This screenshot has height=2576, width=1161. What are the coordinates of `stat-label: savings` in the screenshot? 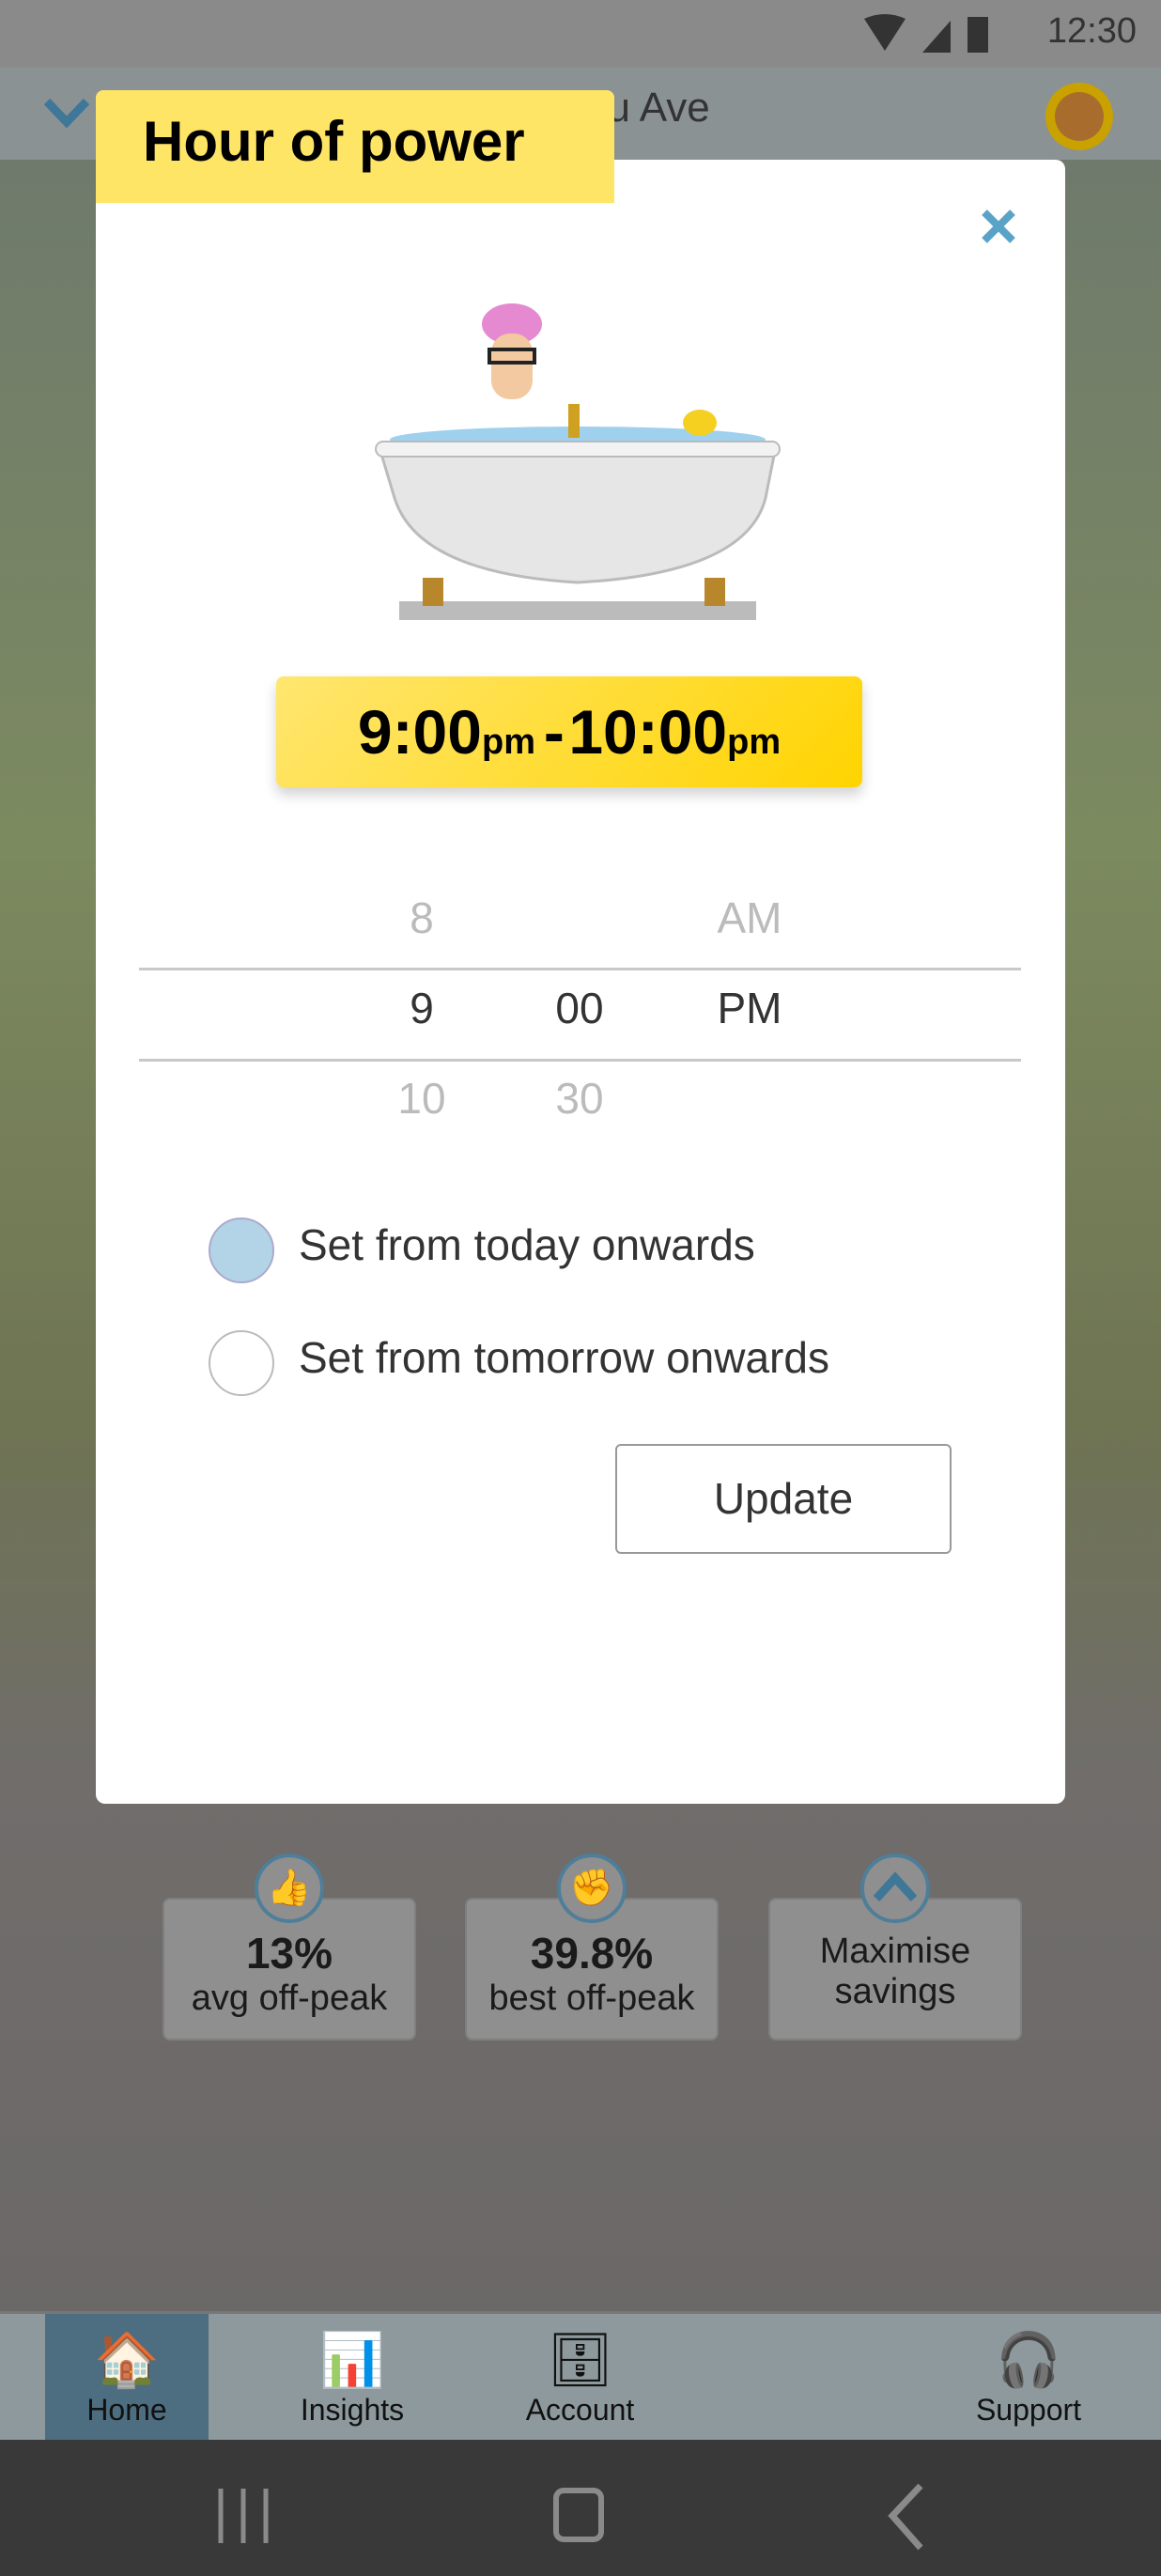 It's located at (895, 1992).